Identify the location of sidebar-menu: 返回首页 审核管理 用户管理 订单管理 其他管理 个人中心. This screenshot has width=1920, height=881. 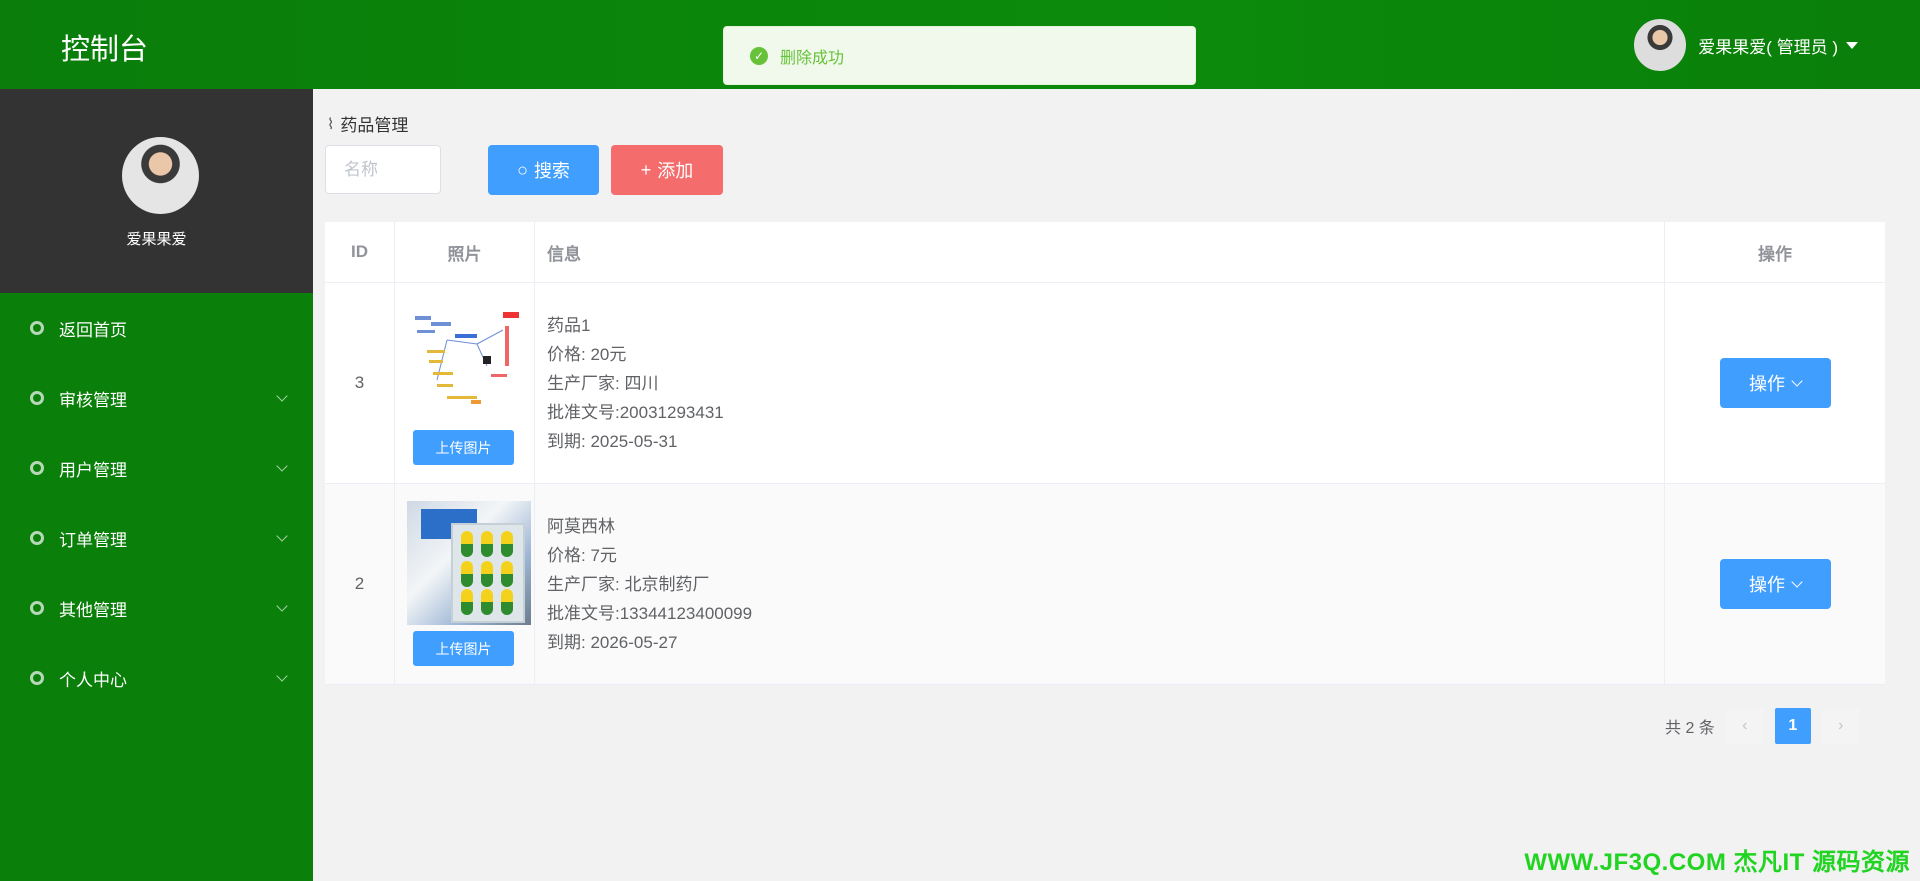
(156, 503).